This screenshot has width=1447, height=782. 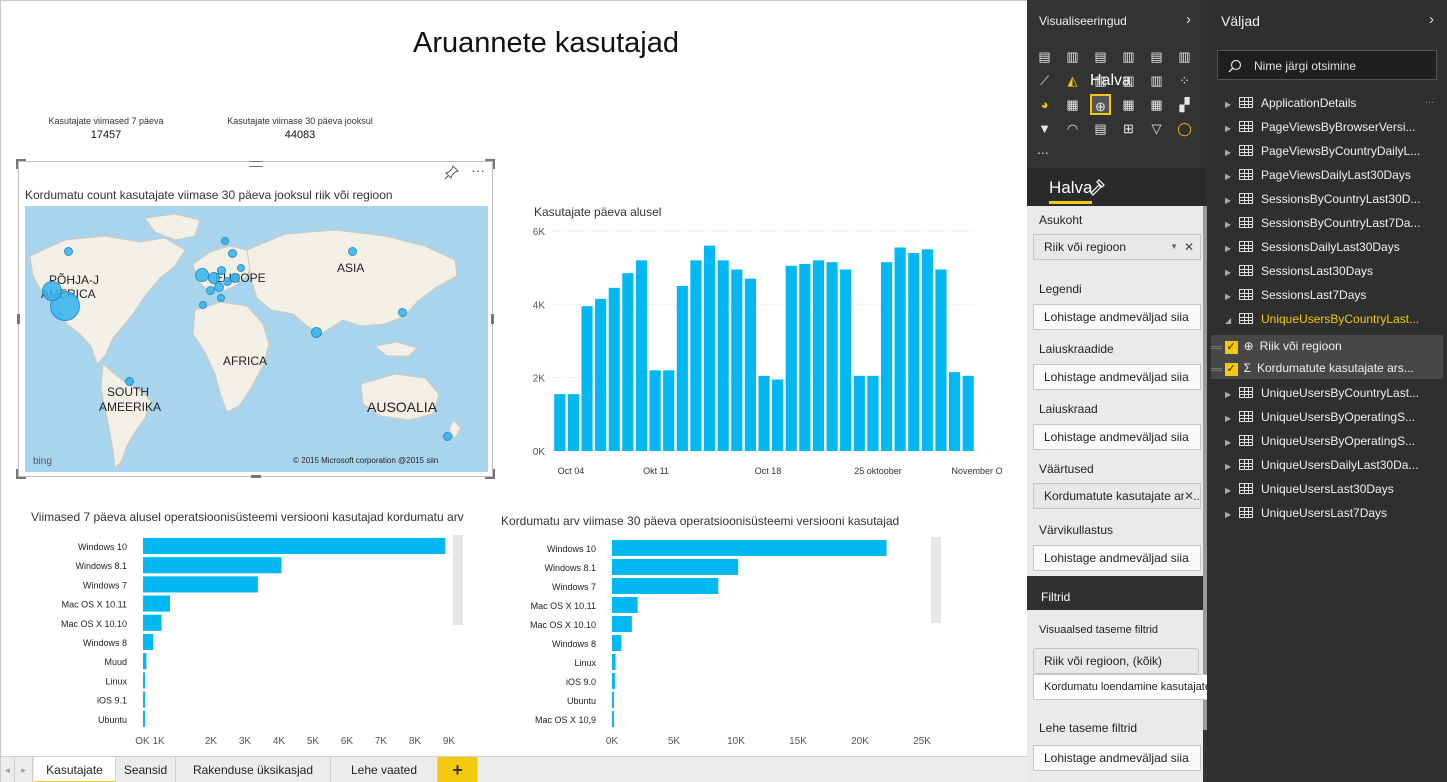 I want to click on well-page-filters: Lohistage andmeväljad siia, so click(x=1117, y=758).